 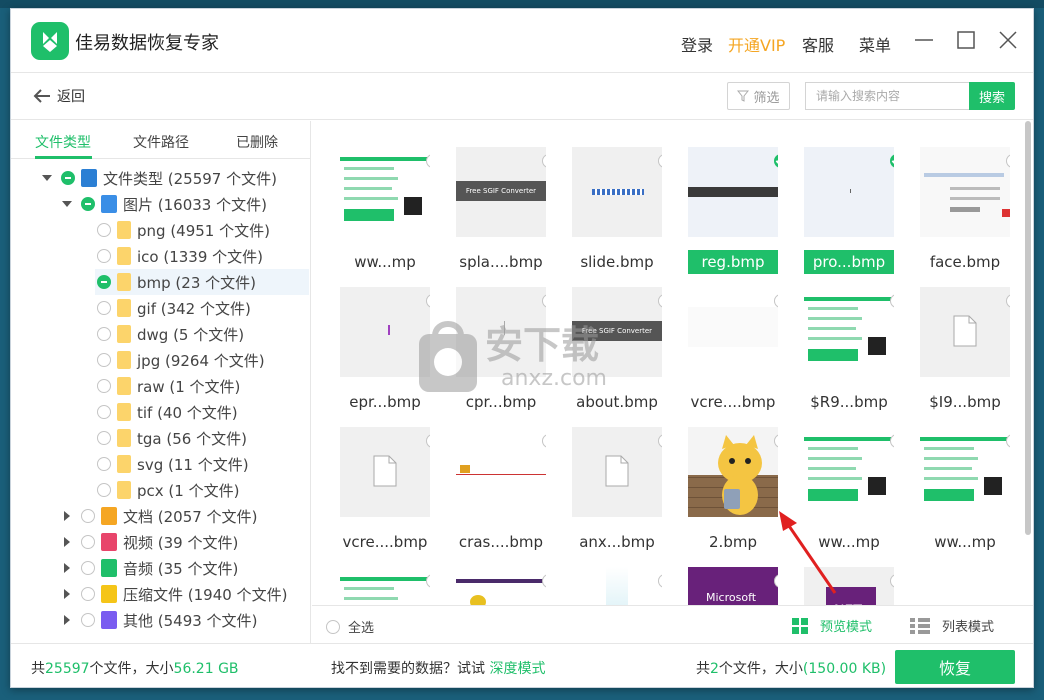 I want to click on tree-node: jpg (9264 个文件), so click(x=181, y=360).